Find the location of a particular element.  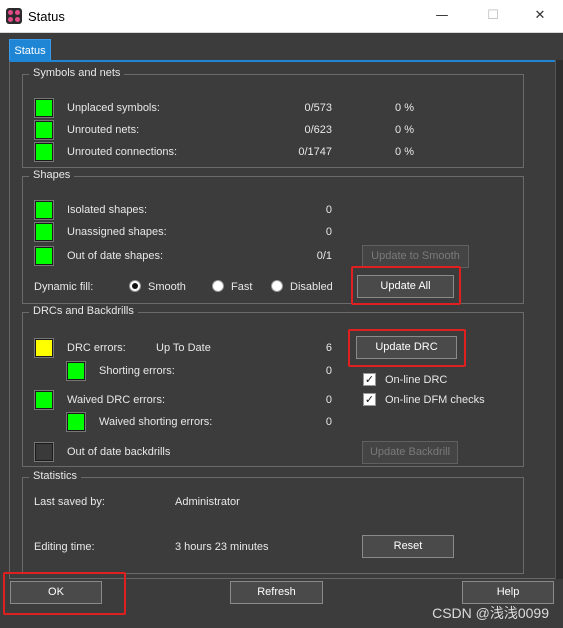

fill-smooth-radio is located at coordinates (135, 286).